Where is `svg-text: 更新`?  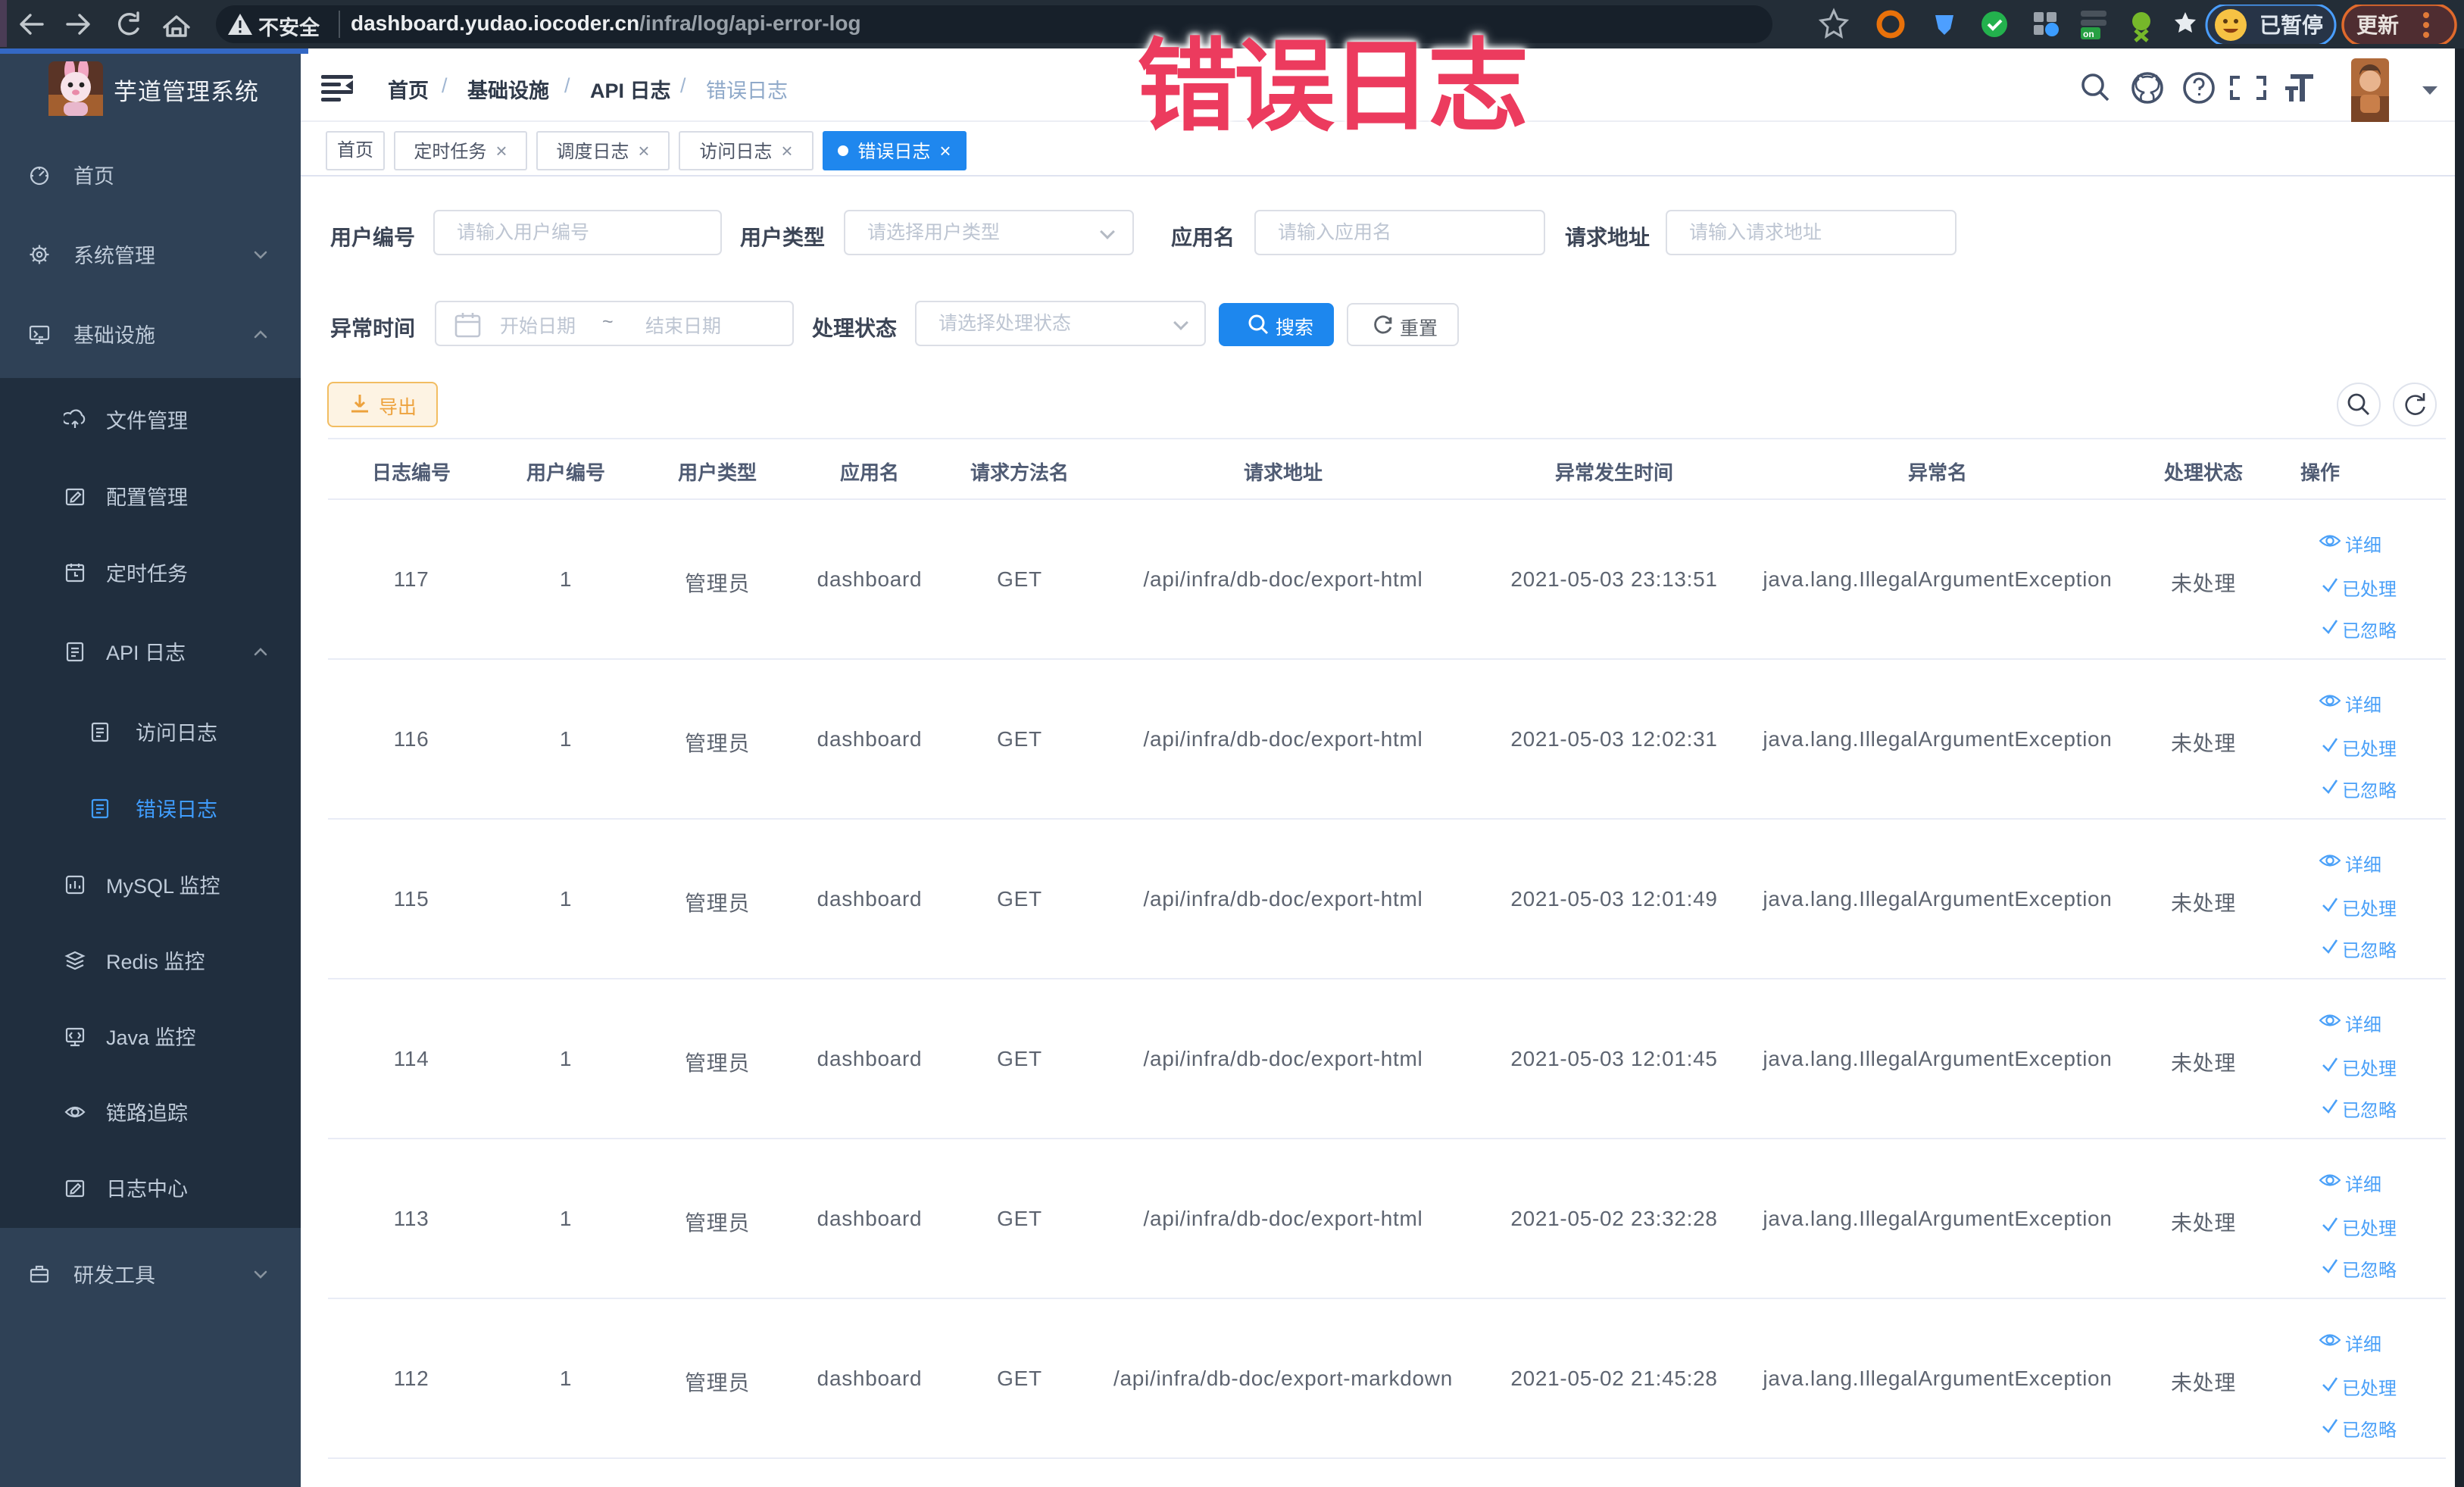
svg-text: 更新 is located at coordinates (2377, 25).